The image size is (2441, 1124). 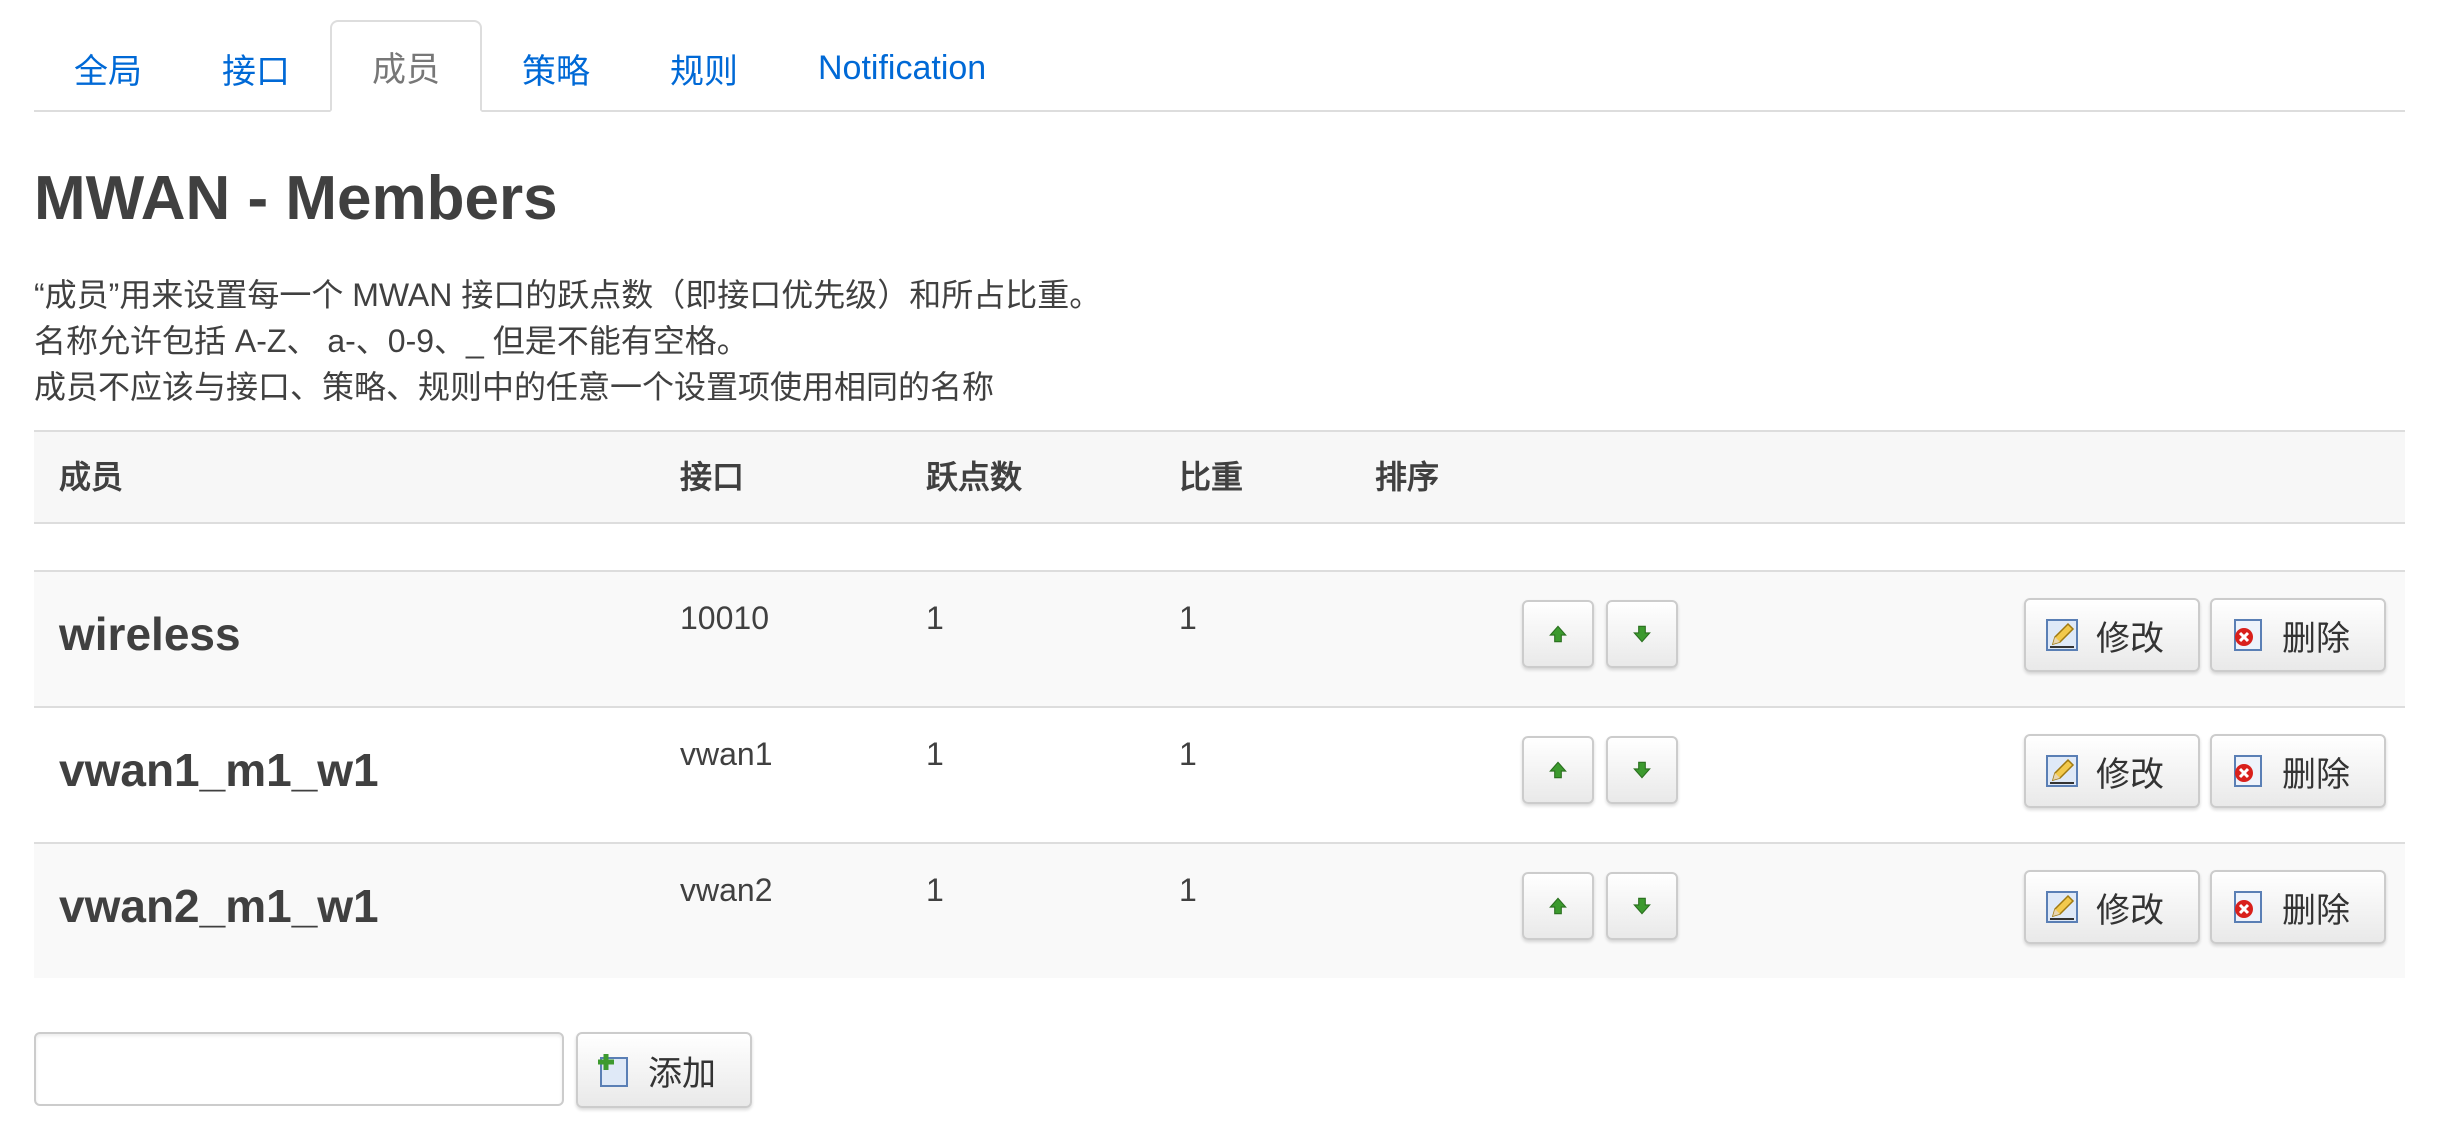 What do you see at coordinates (614, 1070) in the screenshot?
I see `add-plus-icon` at bounding box center [614, 1070].